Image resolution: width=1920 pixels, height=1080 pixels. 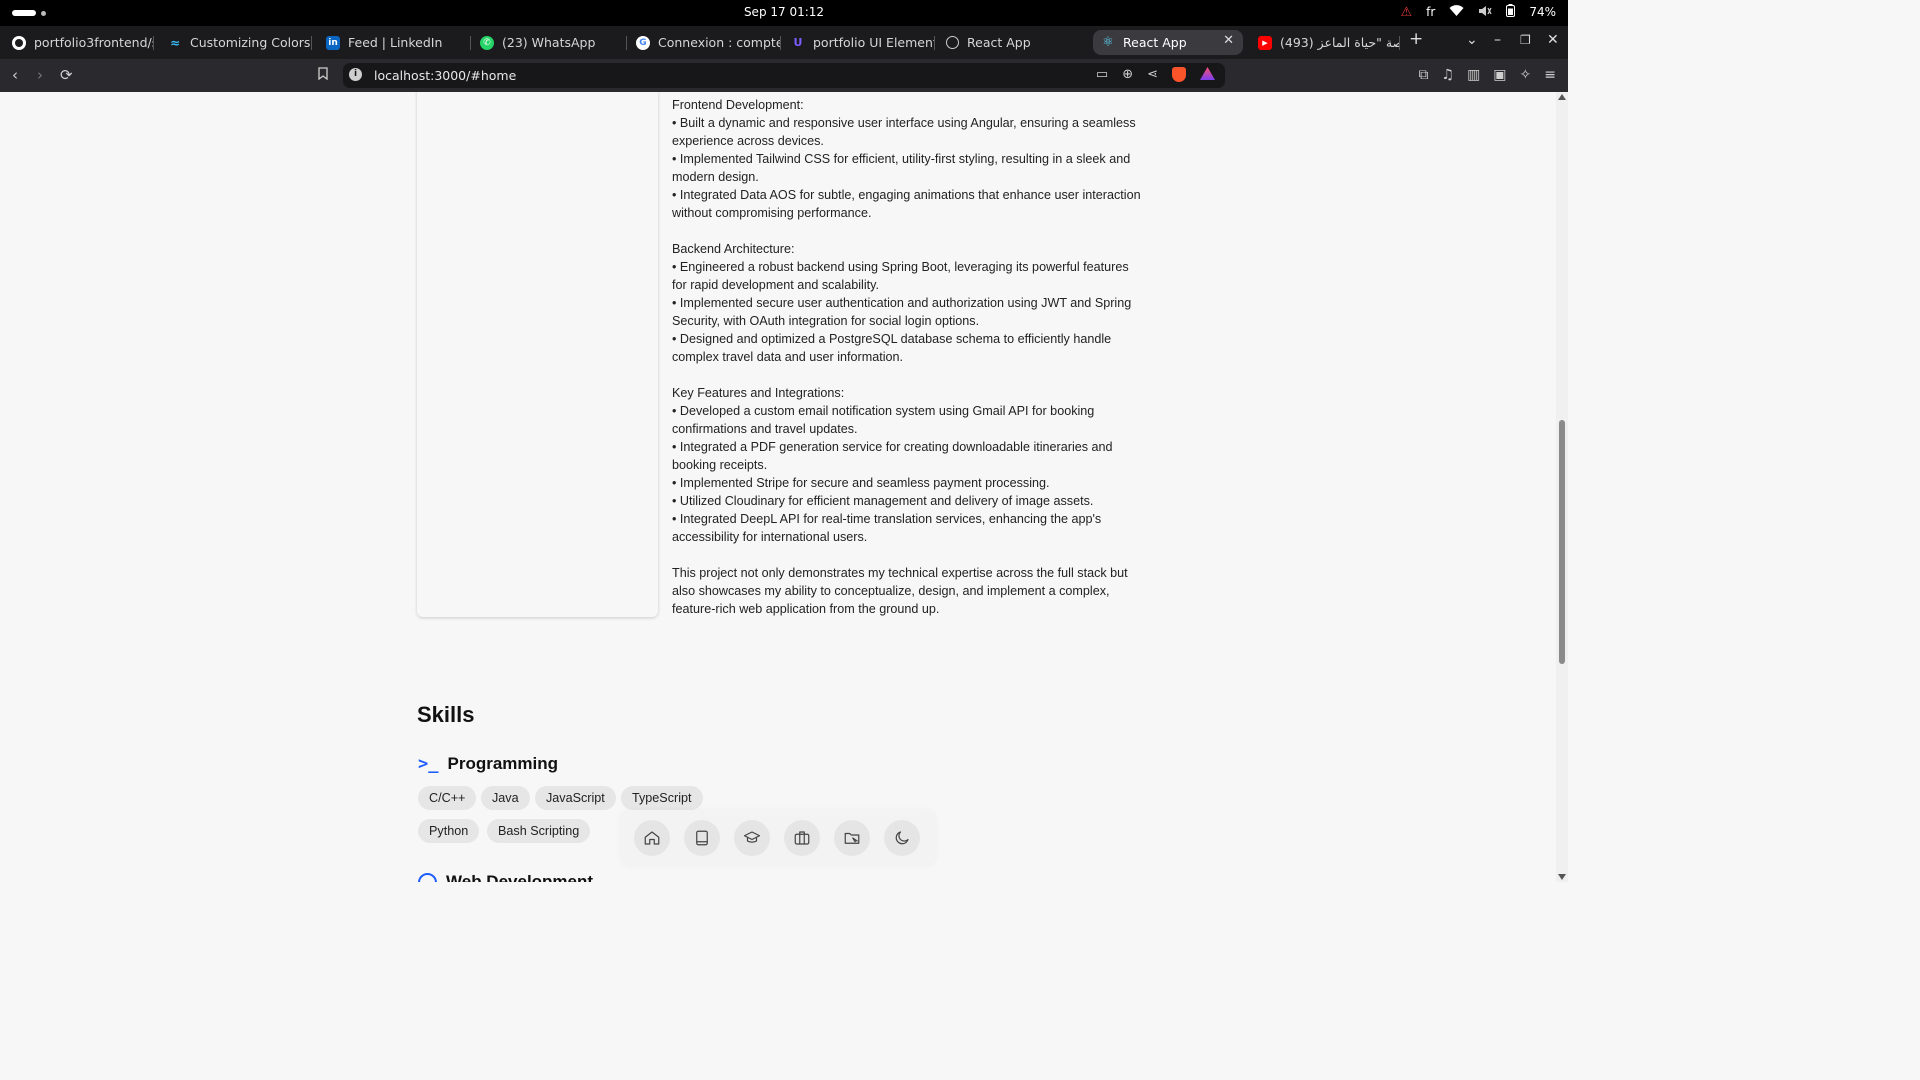 I want to click on warning-icon: ⚠, so click(x=1407, y=12).